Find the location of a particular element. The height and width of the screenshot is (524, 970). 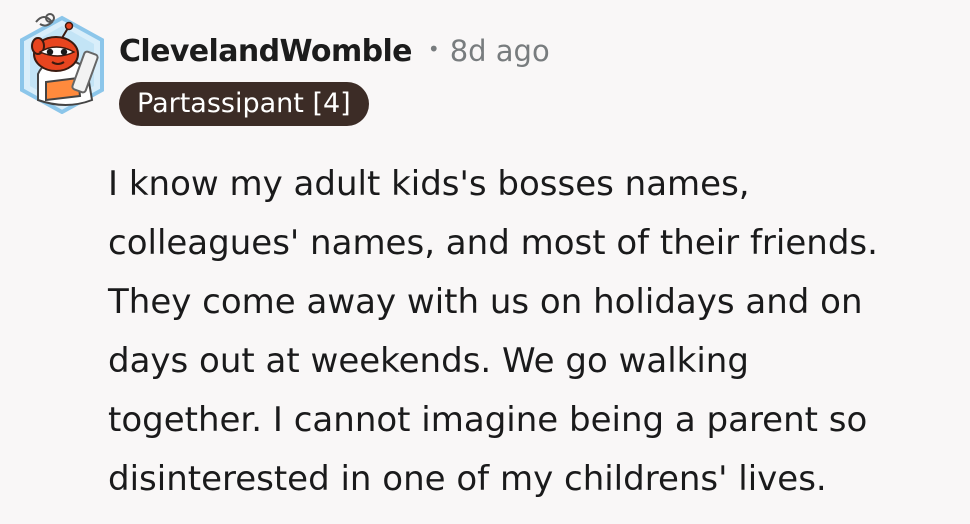

comment-timestamp: 8d ago is located at coordinates (500, 51).